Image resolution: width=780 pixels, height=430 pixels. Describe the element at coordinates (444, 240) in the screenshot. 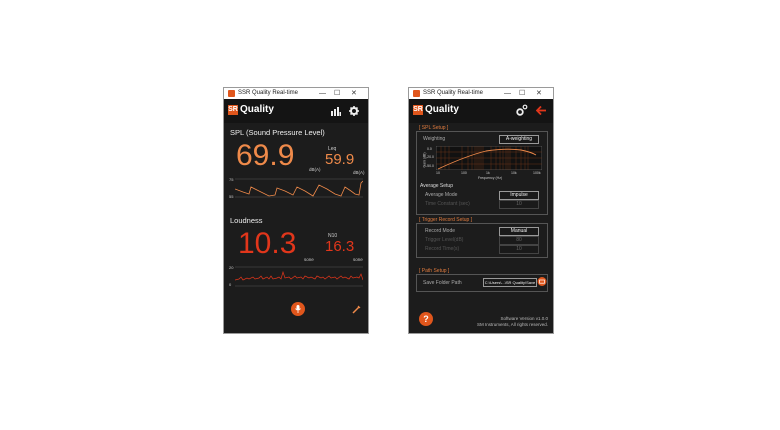

I see `trigger-level-label: Trigger Level(dB)` at that location.